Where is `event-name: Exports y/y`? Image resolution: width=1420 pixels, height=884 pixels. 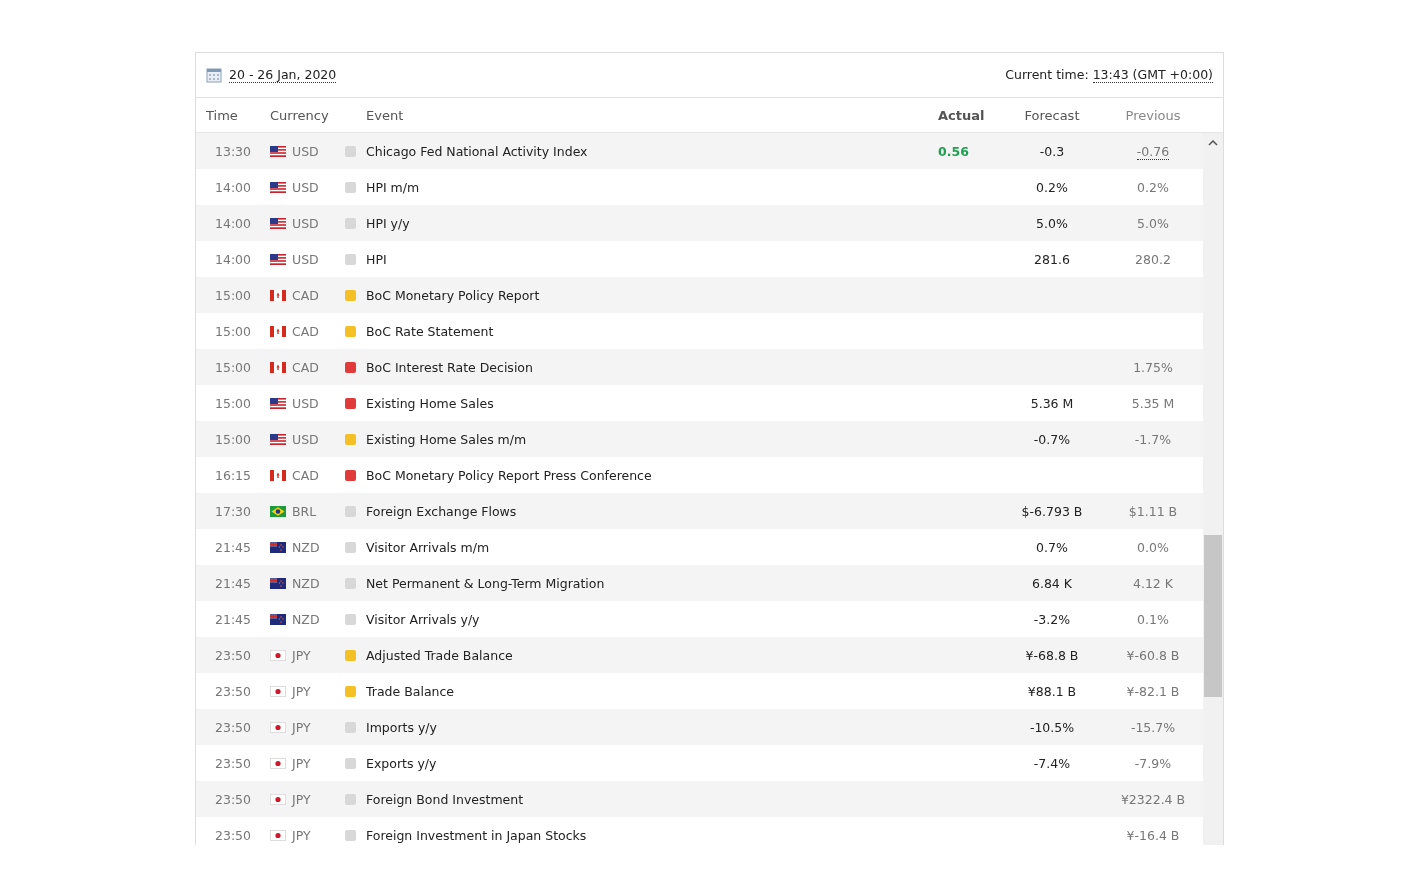 event-name: Exports y/y is located at coordinates (652, 763).